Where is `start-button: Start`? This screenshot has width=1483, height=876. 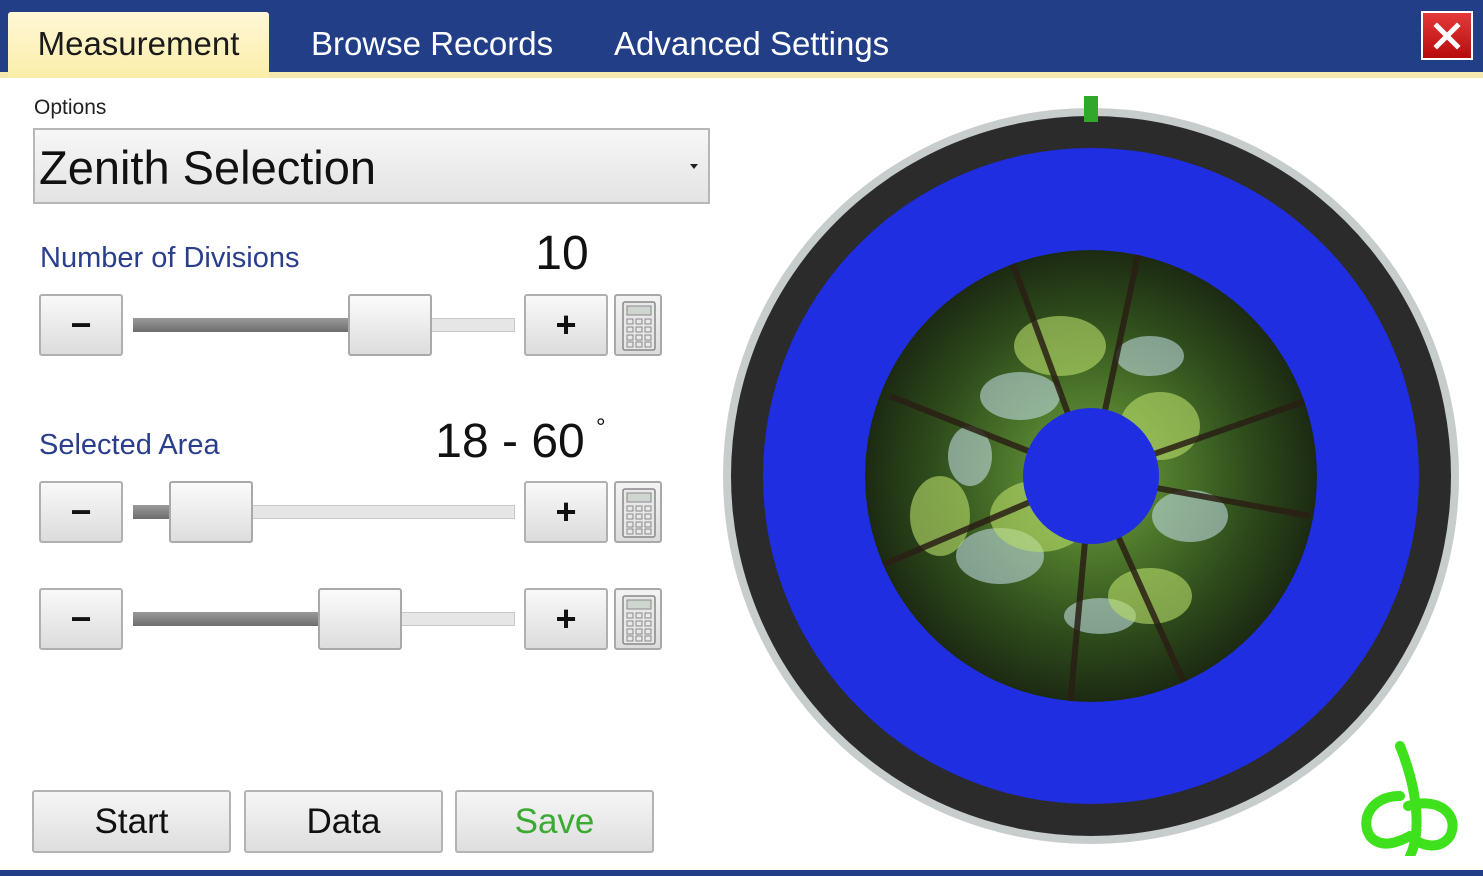
start-button: Start is located at coordinates (131, 821).